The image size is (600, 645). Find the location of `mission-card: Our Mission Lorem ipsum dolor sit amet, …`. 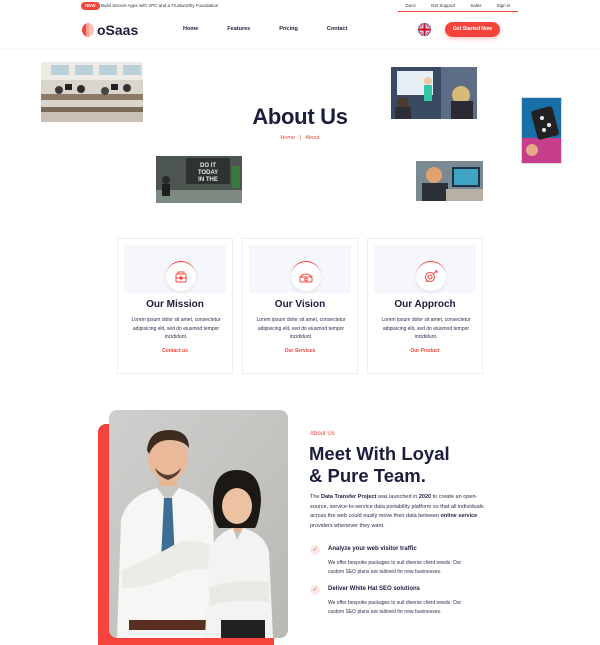

mission-card: Our Mission Lorem ipsum dolor sit amet, … is located at coordinates (175, 306).